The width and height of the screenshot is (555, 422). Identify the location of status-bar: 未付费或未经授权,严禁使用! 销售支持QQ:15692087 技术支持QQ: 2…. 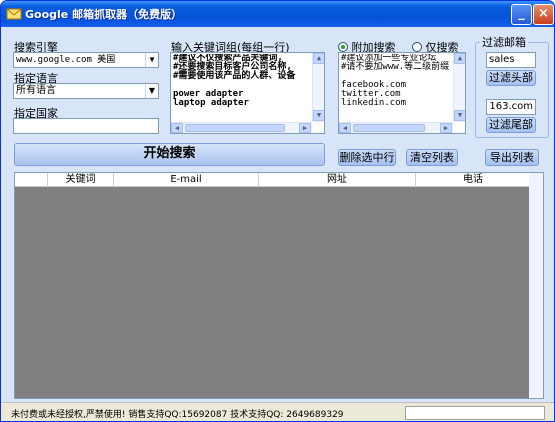
(277, 411).